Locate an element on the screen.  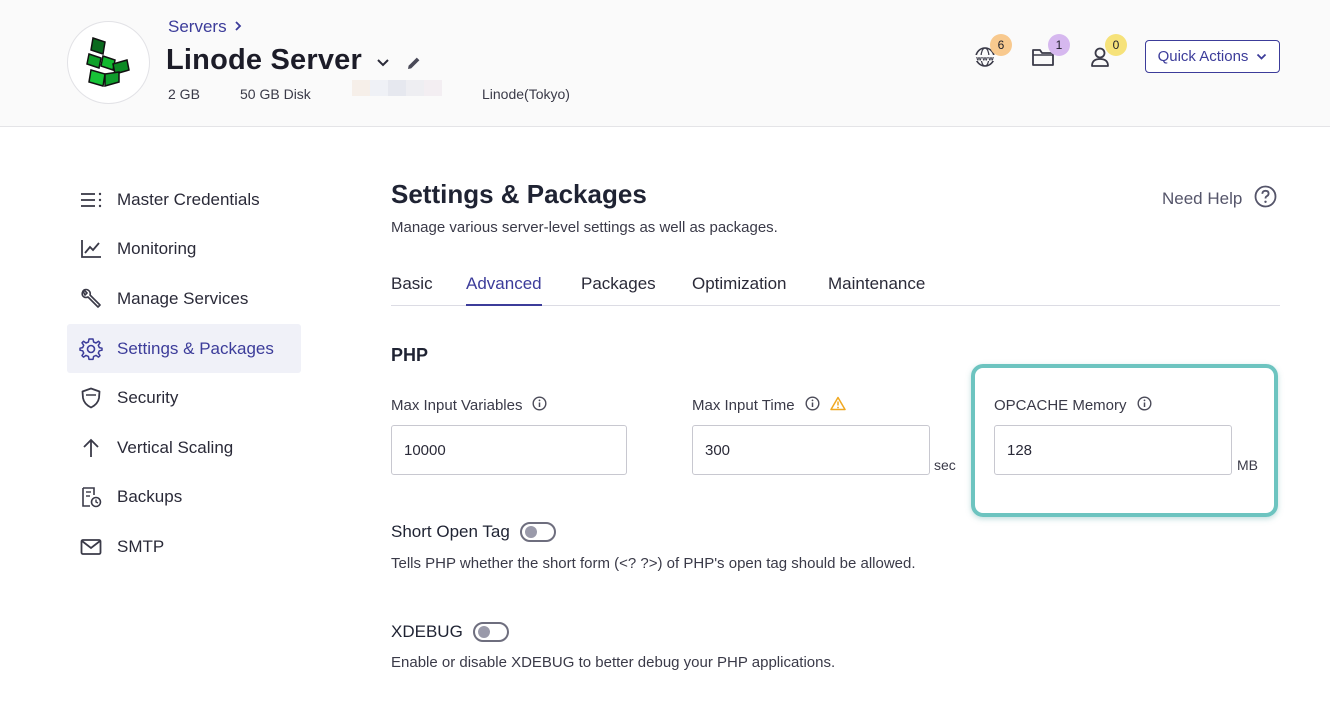
sidebar-item-monitoring: Monitoring is located at coordinates (184, 250).